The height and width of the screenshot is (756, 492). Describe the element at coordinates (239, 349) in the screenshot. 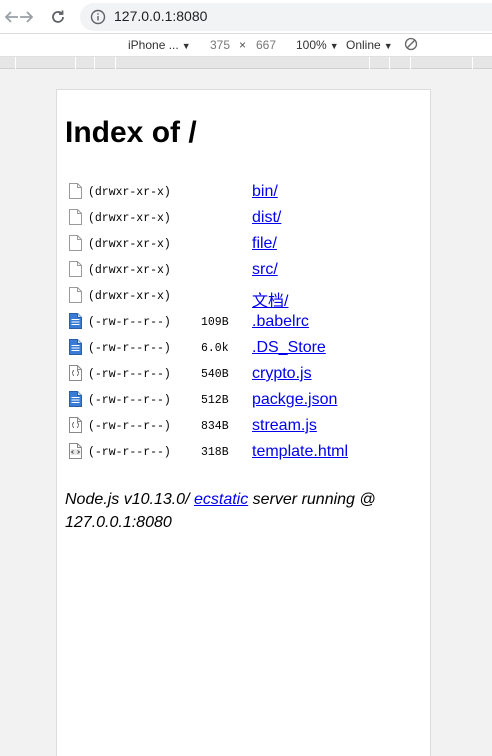

I see `list-item: (-rw-r--r--) 6.0k .DS_Store` at that location.